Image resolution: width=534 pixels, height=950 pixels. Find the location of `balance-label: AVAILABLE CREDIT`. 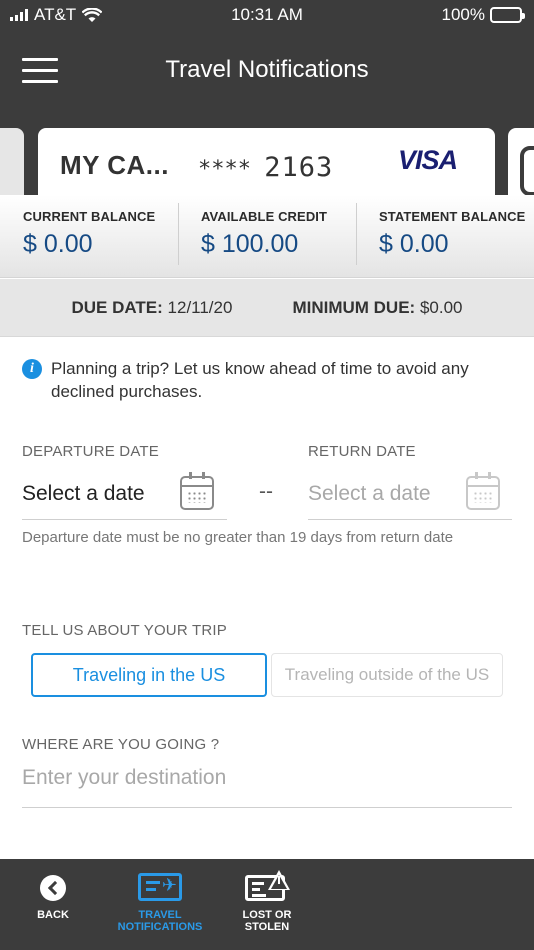

balance-label: AVAILABLE CREDIT is located at coordinates (264, 216).